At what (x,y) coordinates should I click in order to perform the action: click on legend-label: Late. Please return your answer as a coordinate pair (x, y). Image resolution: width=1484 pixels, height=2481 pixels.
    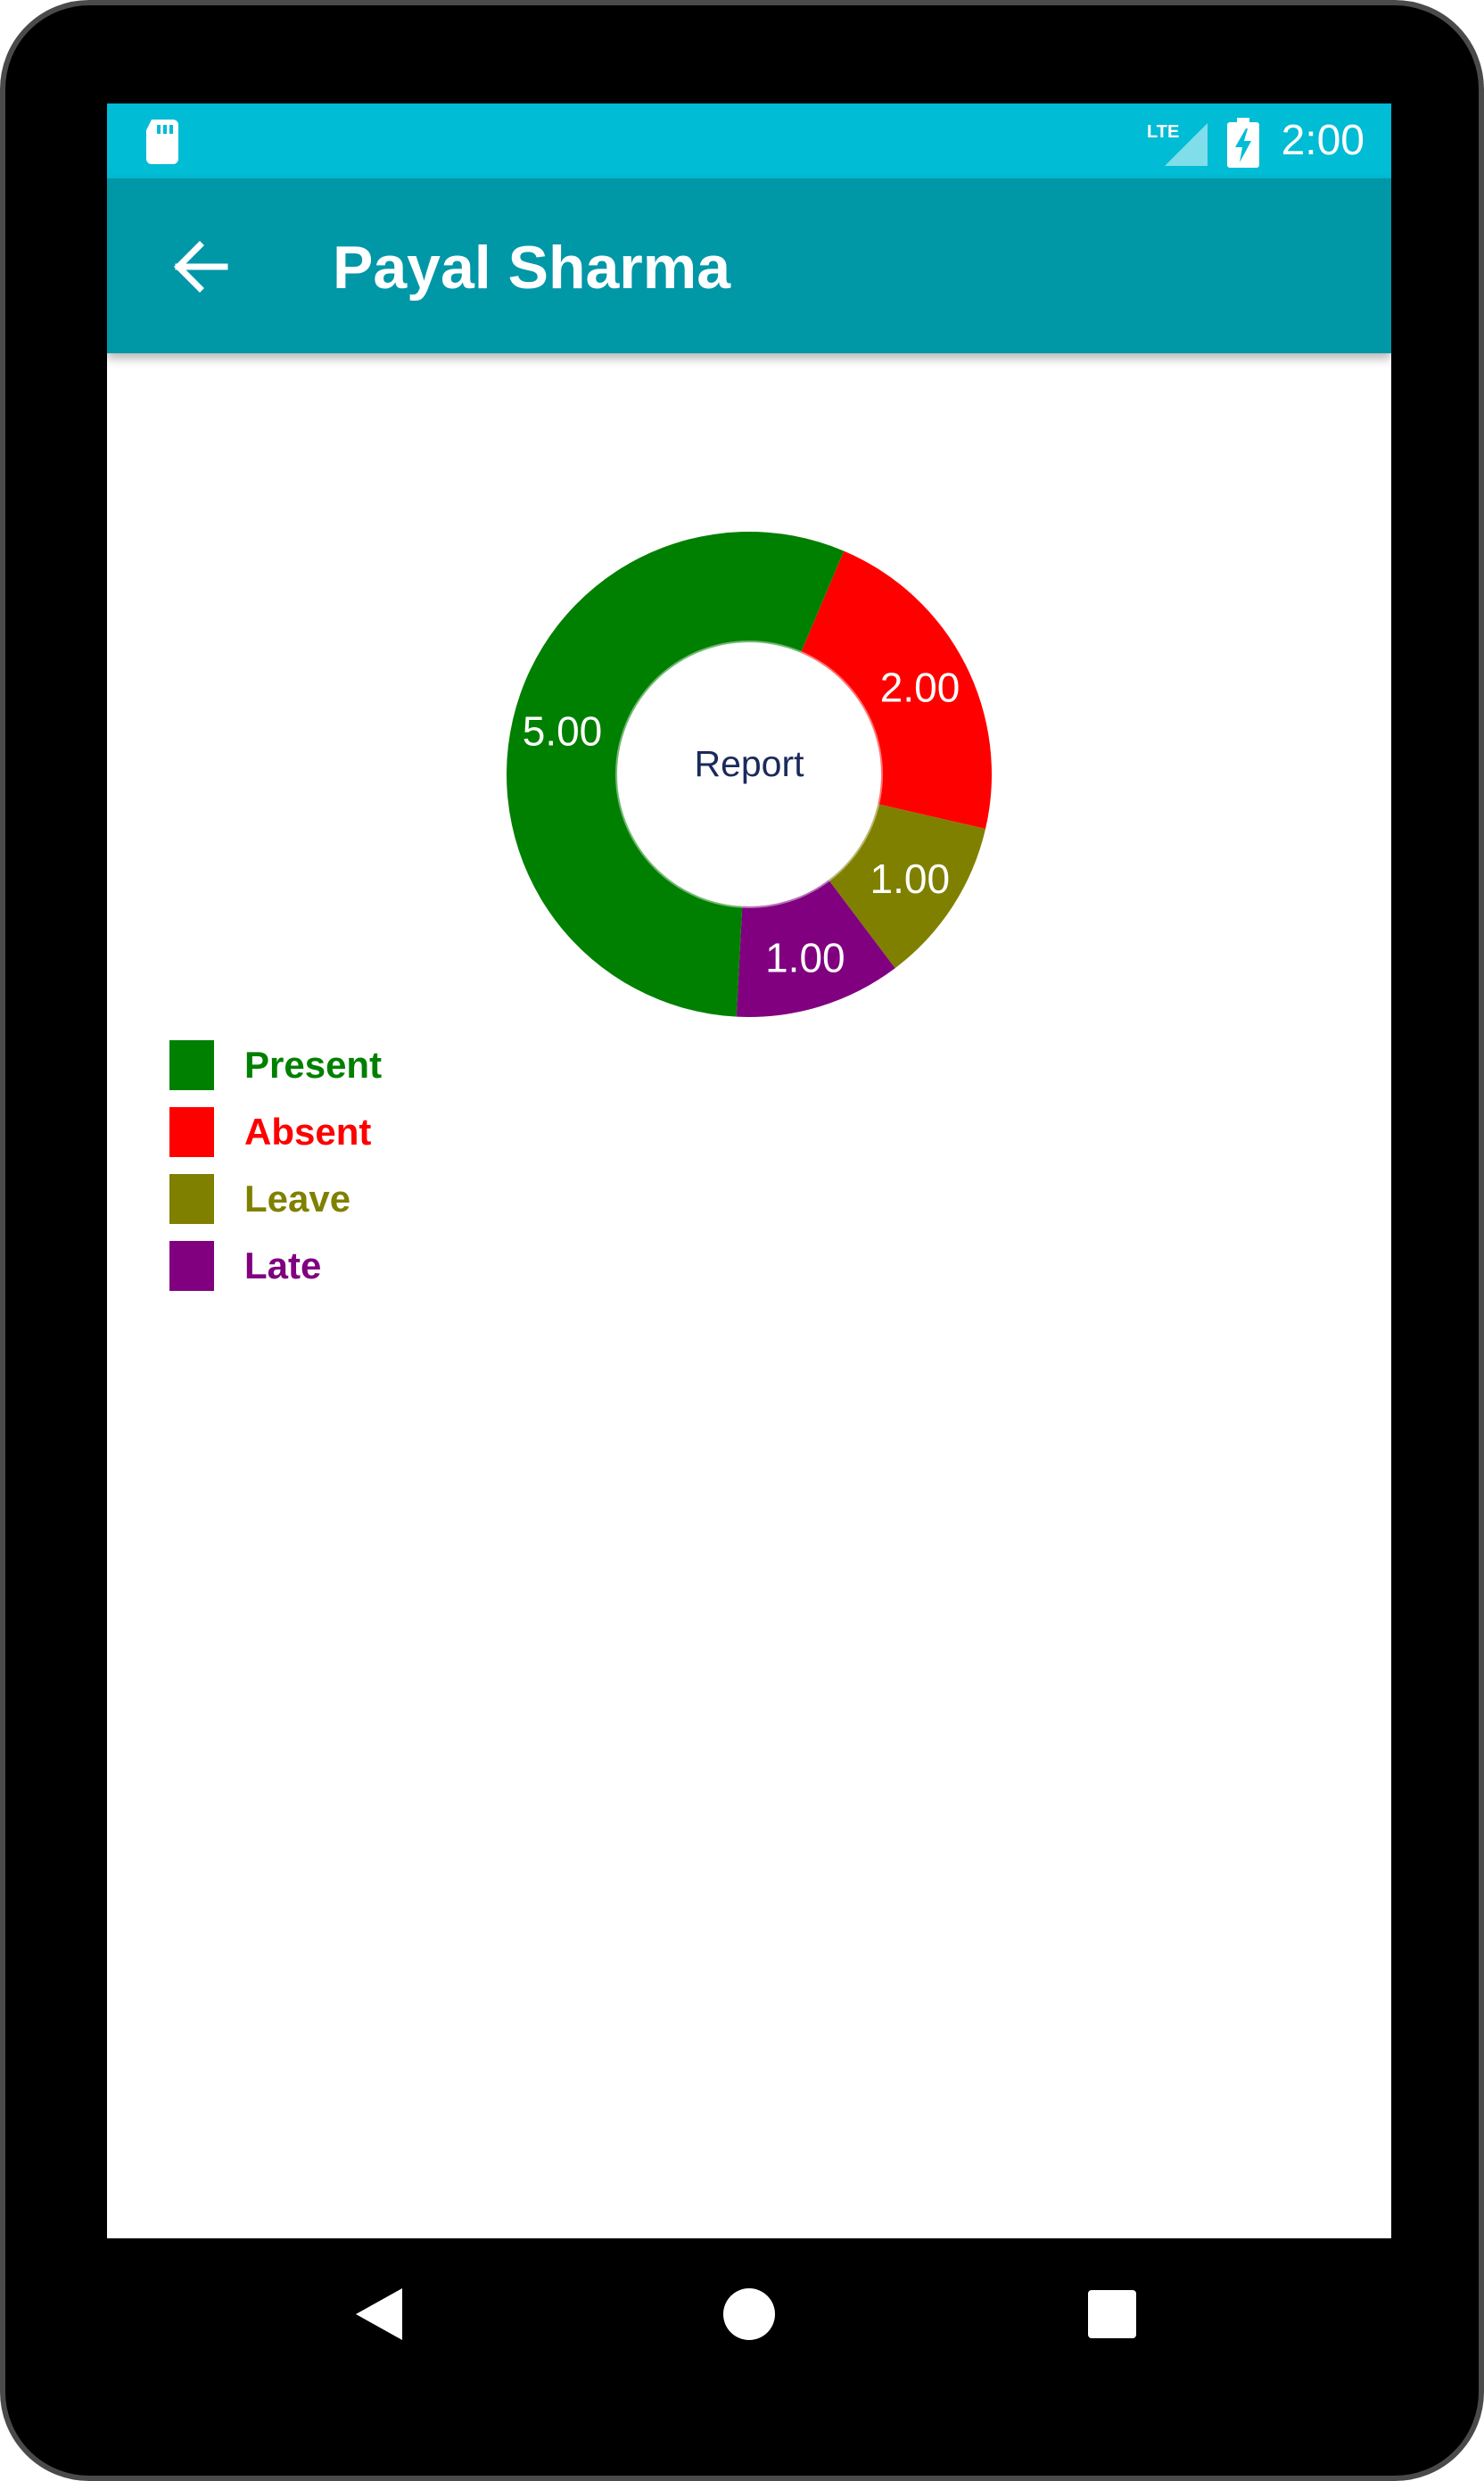
    Looking at the image, I should click on (283, 1265).